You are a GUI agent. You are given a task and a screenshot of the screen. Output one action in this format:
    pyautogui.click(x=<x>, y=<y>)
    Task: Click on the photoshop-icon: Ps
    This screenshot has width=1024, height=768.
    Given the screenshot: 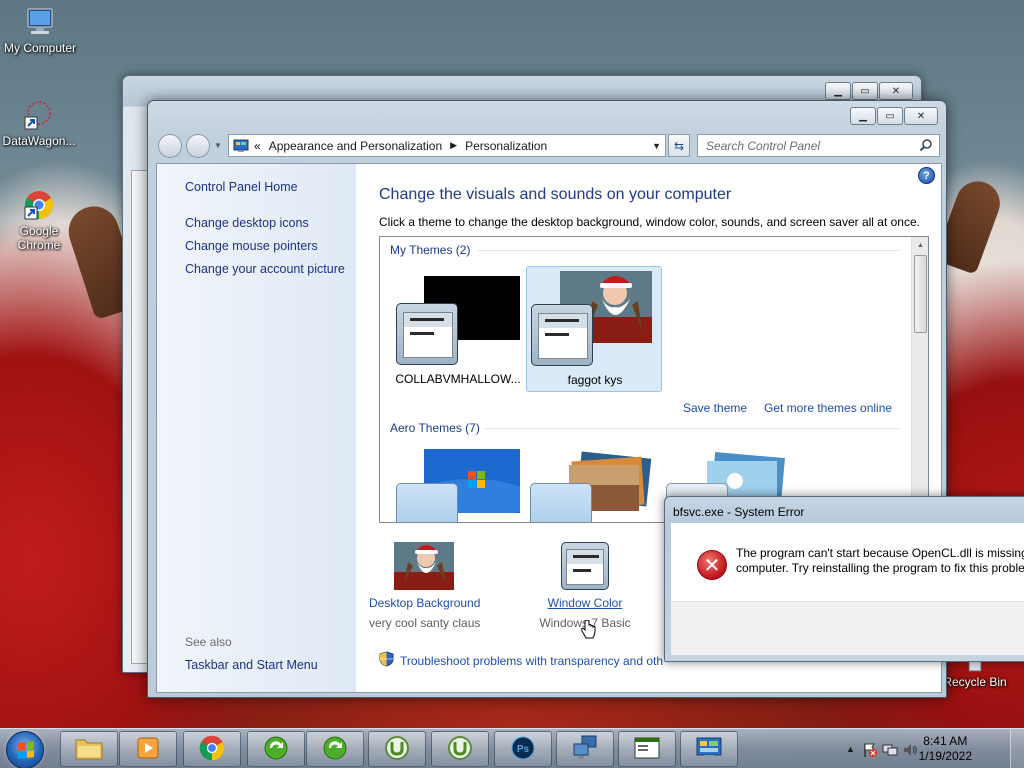 What is the action you would take?
    pyautogui.click(x=523, y=749)
    